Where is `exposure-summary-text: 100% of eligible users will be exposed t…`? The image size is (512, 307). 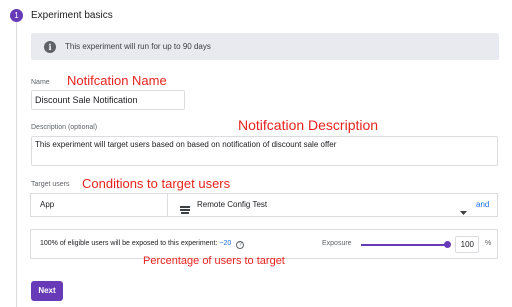
exposure-summary-text: 100% of eligible users will be exposed t… is located at coordinates (129, 243).